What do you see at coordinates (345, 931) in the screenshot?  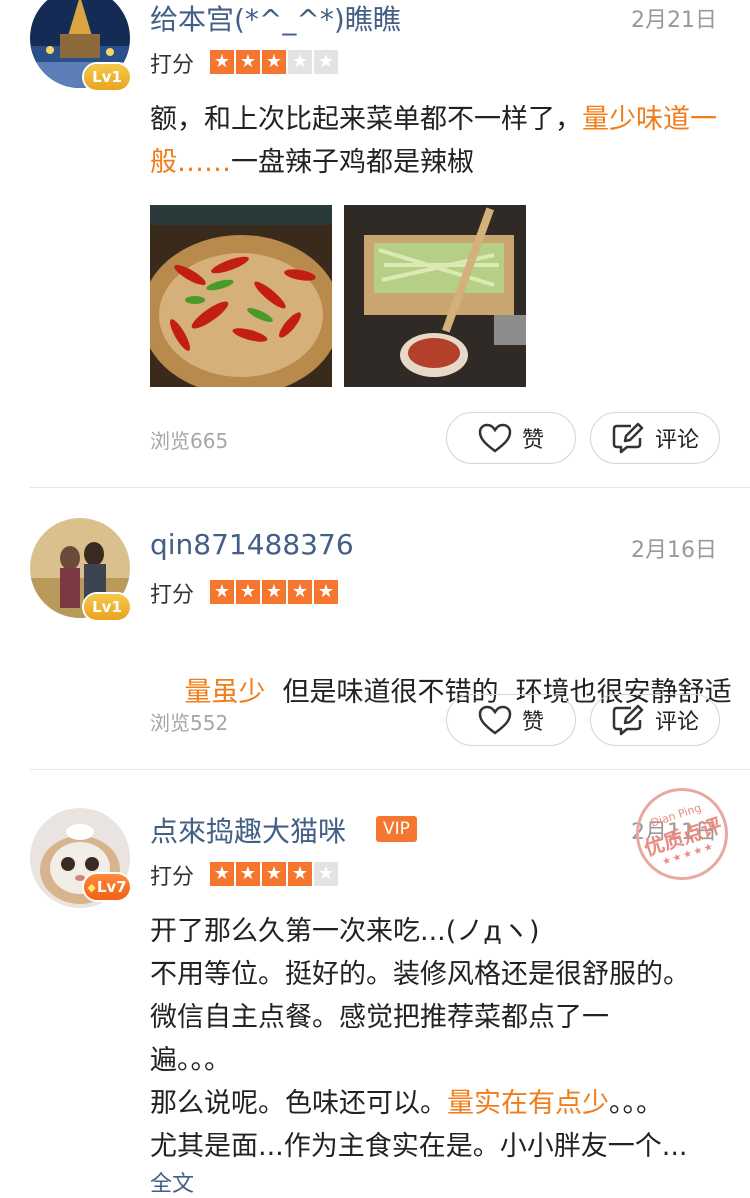 I see `review-text-line: 开了那么久第一次来吃...(ノдヽ)` at bounding box center [345, 931].